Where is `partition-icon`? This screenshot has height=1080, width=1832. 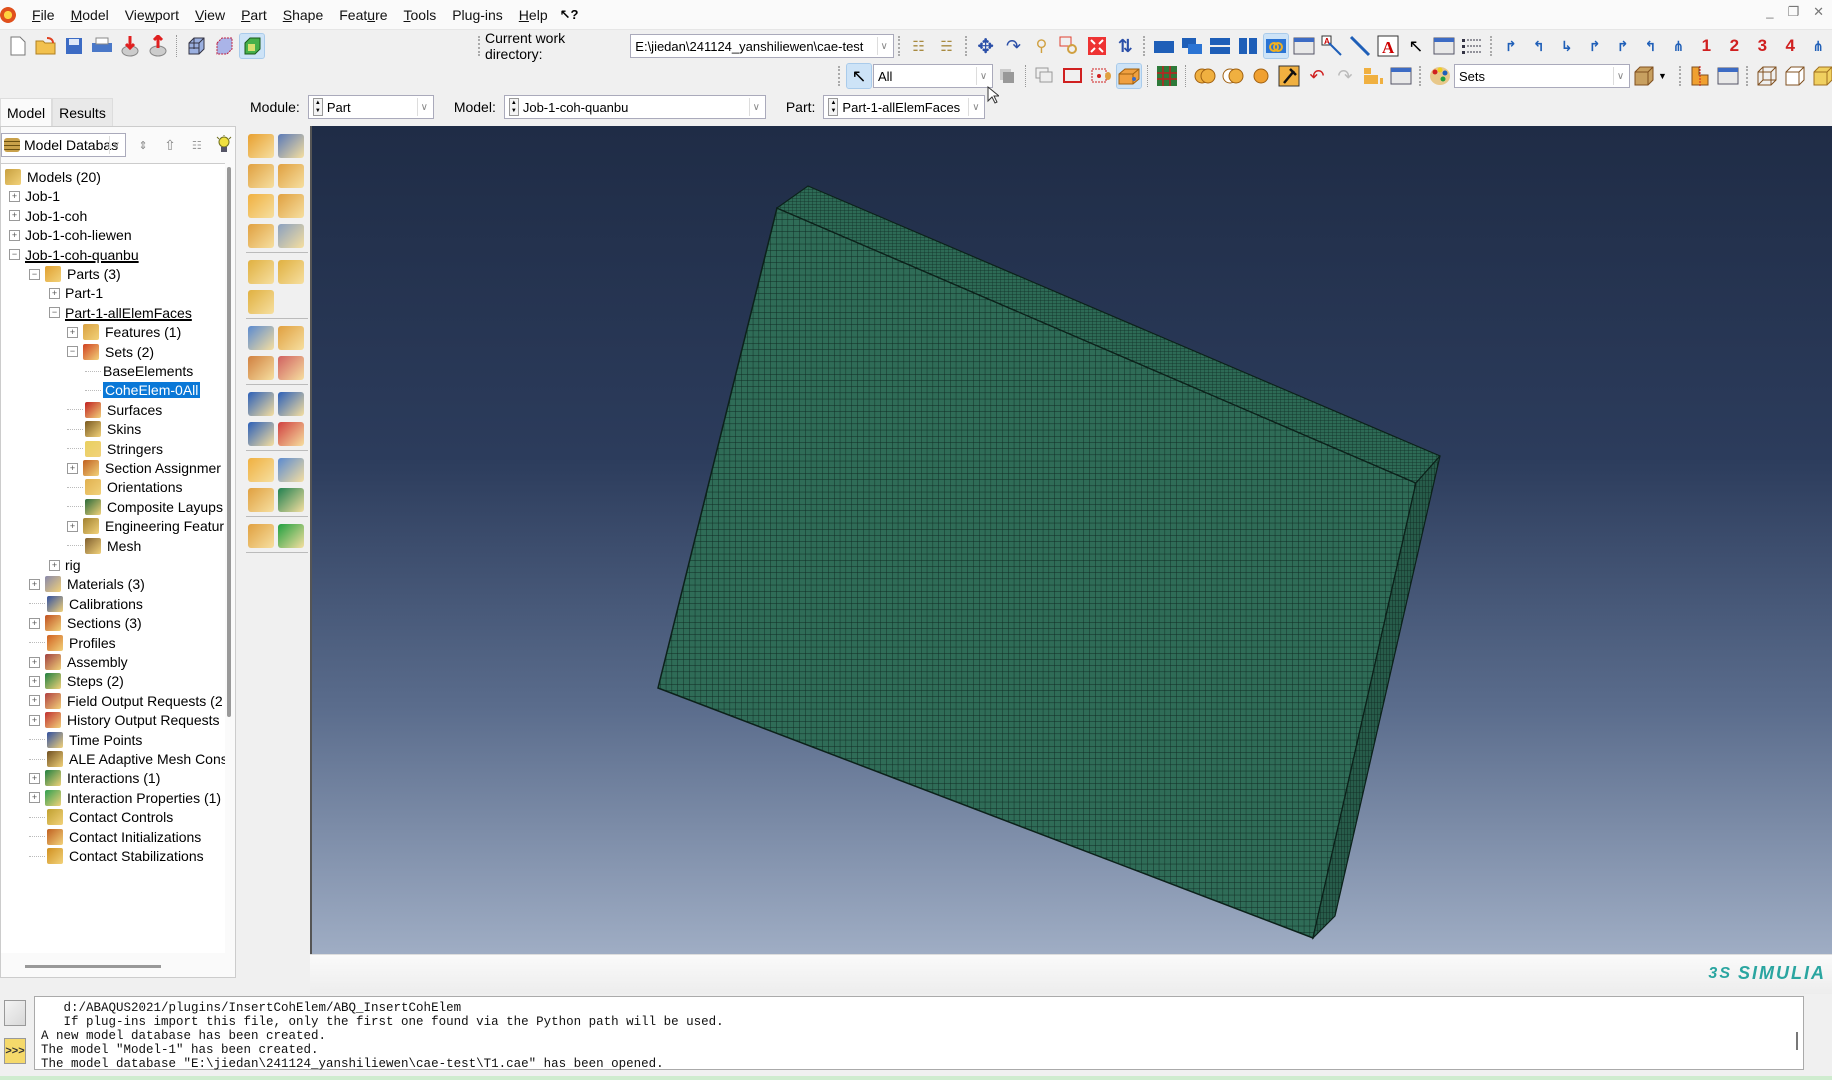
partition-icon is located at coordinates (291, 236).